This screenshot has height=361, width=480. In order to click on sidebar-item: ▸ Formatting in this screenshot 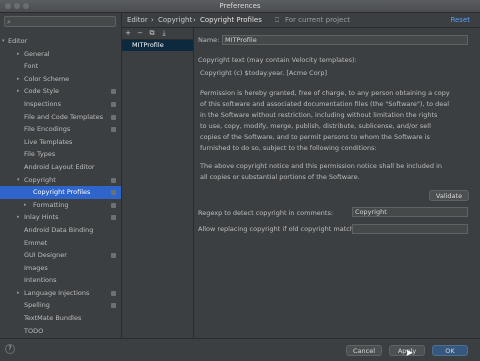, I will do `click(60, 205)`.